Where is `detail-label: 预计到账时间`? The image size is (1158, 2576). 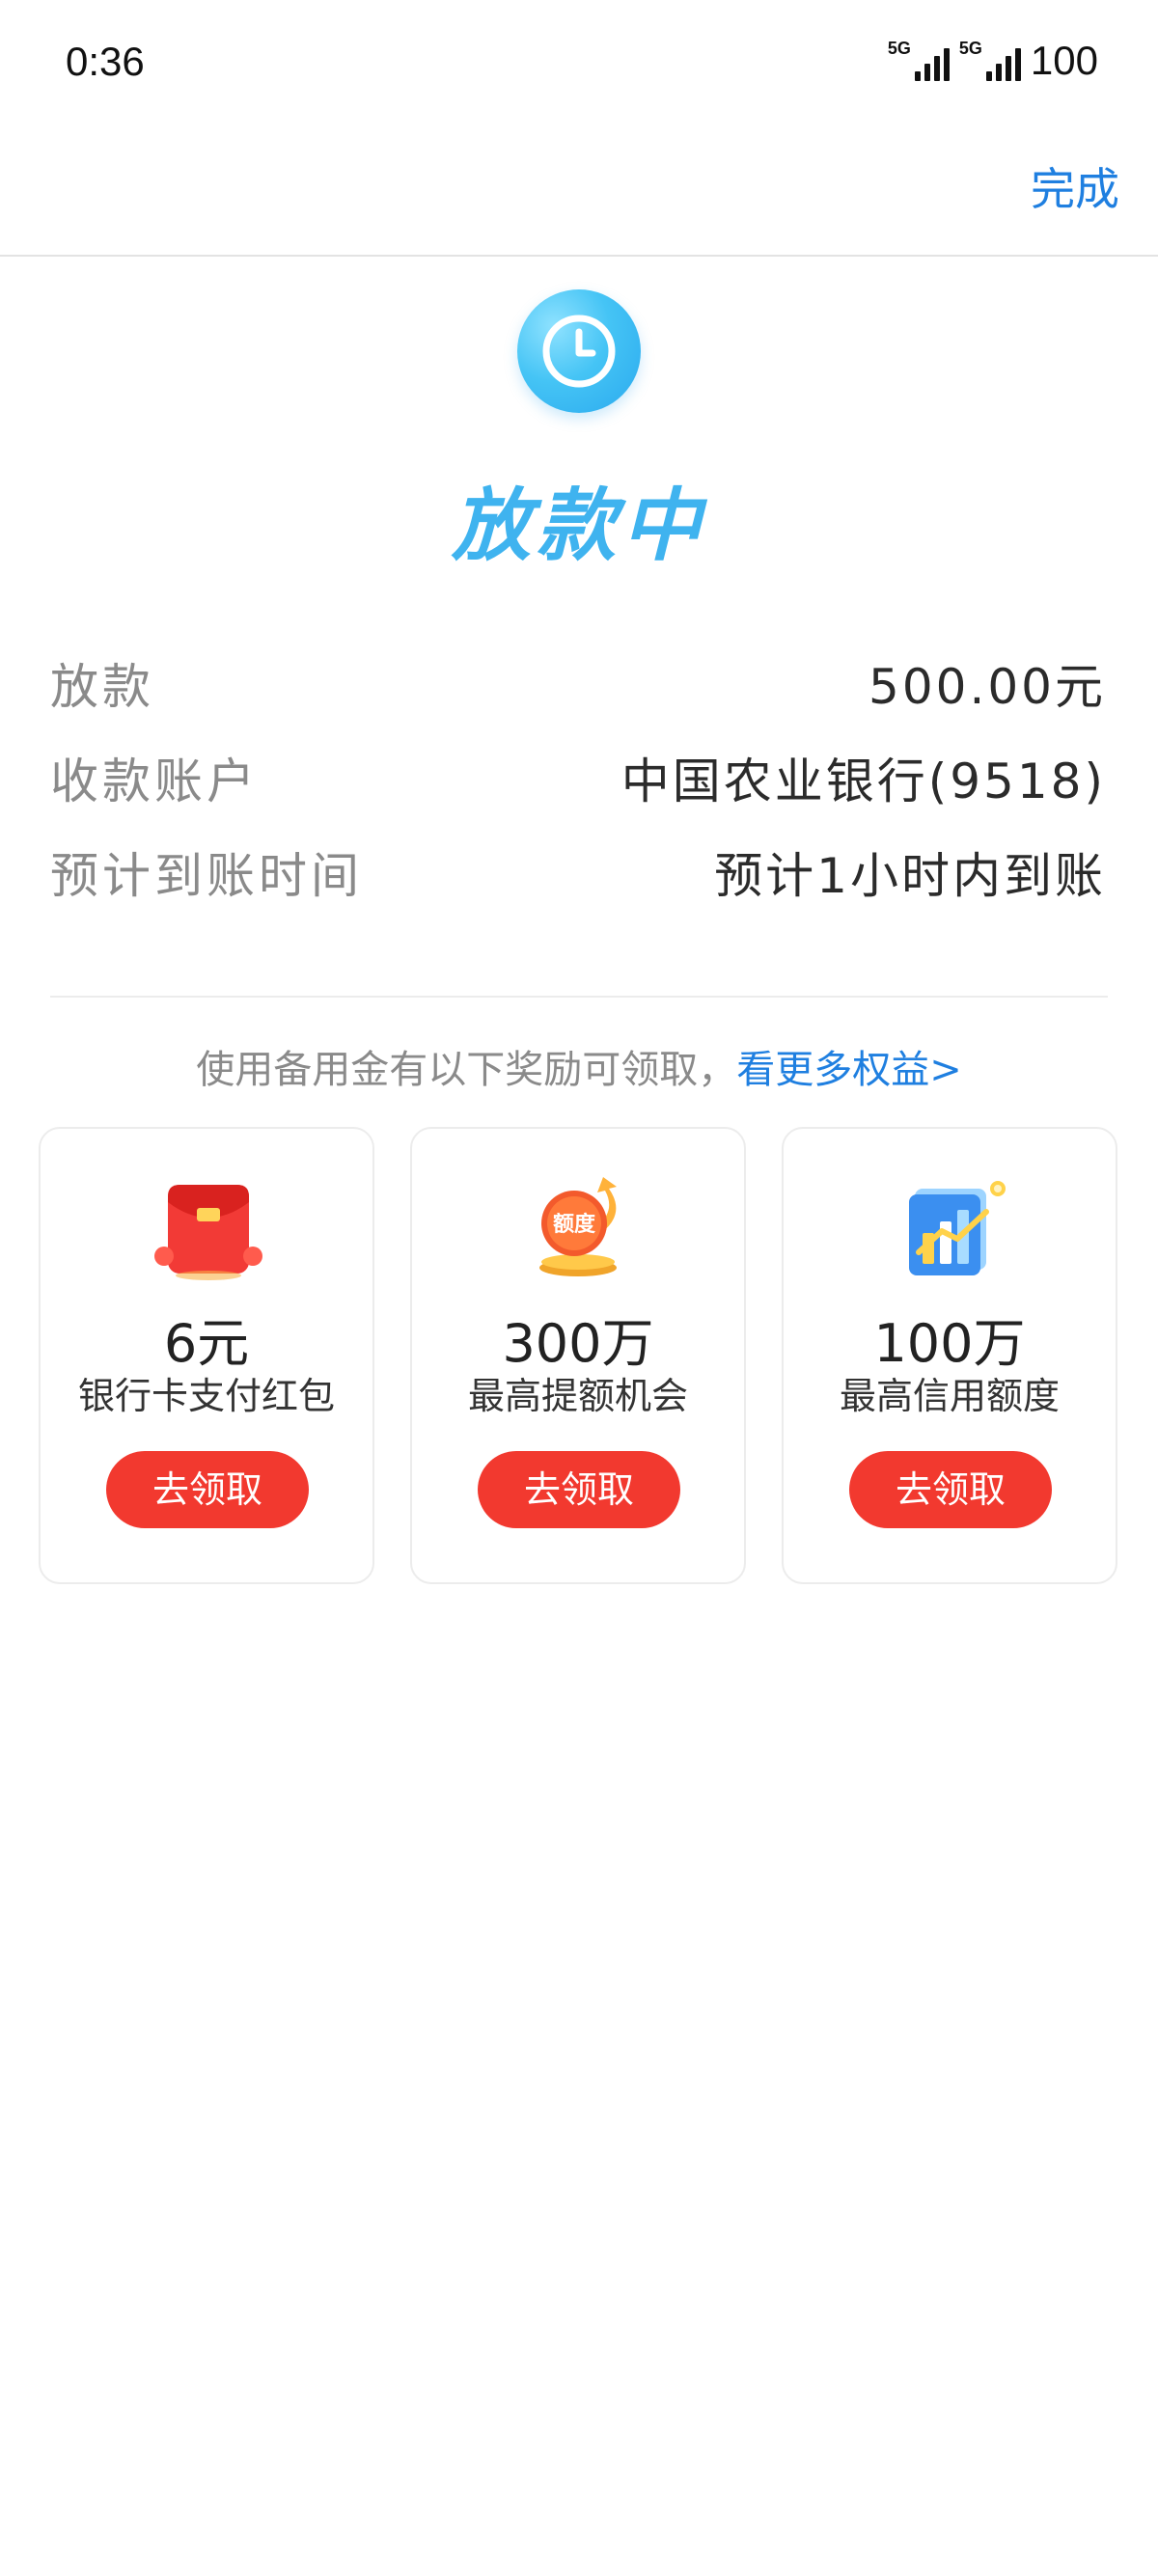 detail-label: 预计到账时间 is located at coordinates (206, 876).